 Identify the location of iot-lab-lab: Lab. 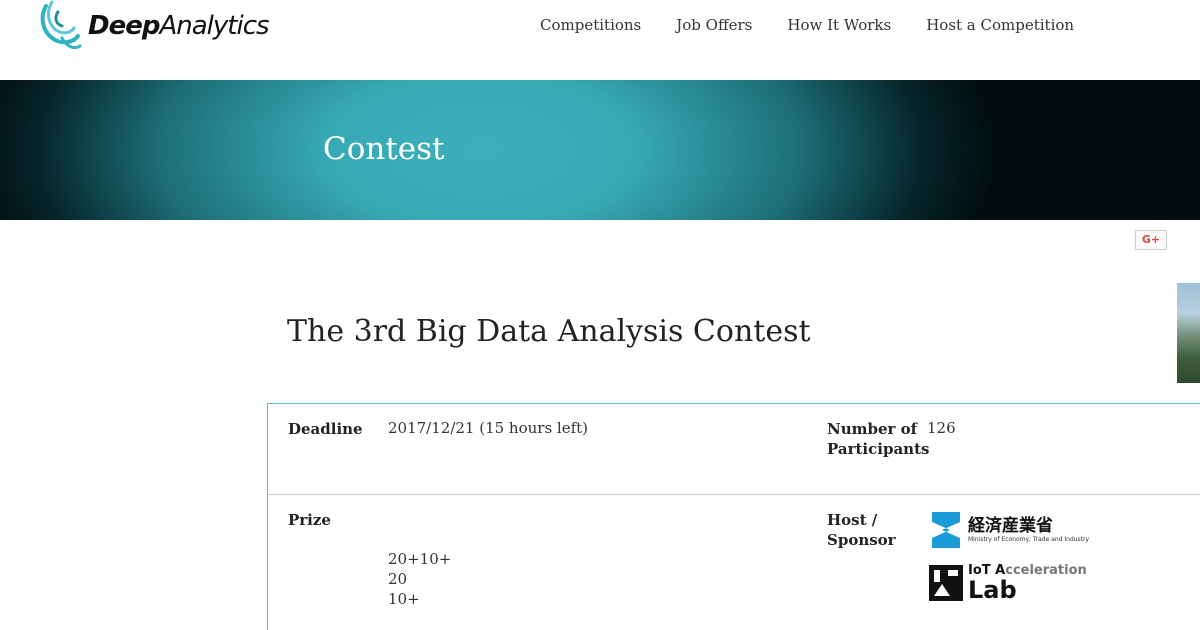
(992, 590).